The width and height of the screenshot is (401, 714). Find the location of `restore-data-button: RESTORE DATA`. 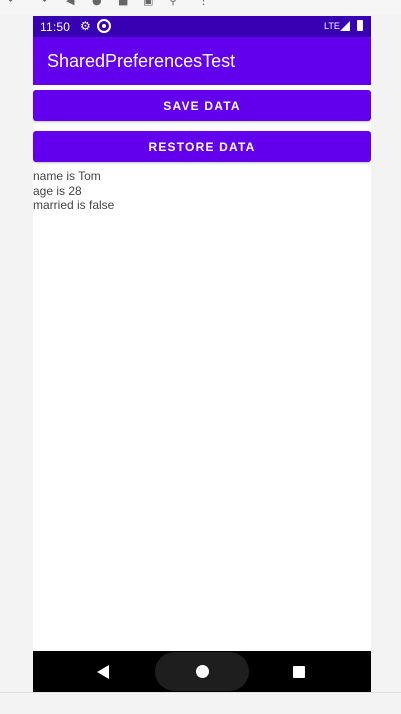

restore-data-button: RESTORE DATA is located at coordinates (202, 146).